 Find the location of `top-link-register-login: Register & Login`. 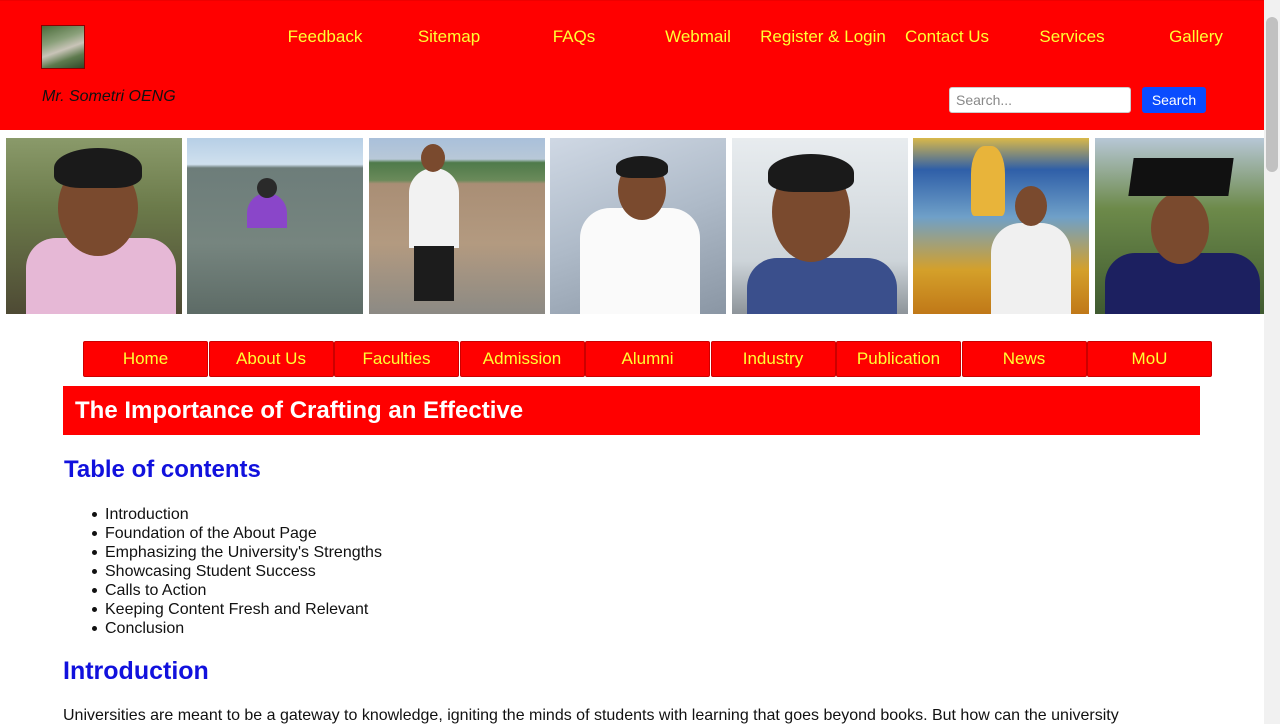

top-link-register-login: Register & Login is located at coordinates (823, 37).